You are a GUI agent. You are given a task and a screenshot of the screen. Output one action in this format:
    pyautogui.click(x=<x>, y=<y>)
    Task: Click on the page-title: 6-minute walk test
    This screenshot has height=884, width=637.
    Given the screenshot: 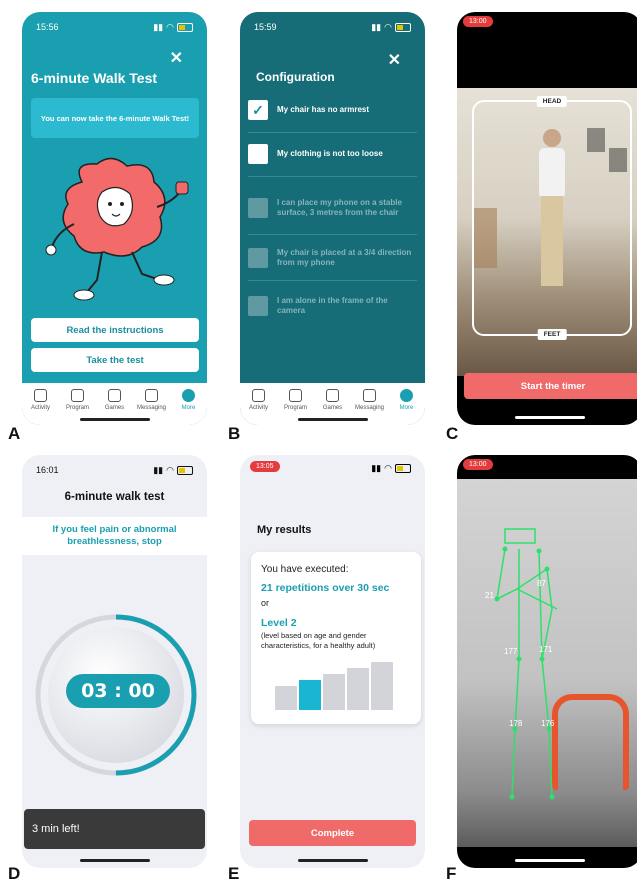 What is the action you would take?
    pyautogui.click(x=114, y=497)
    